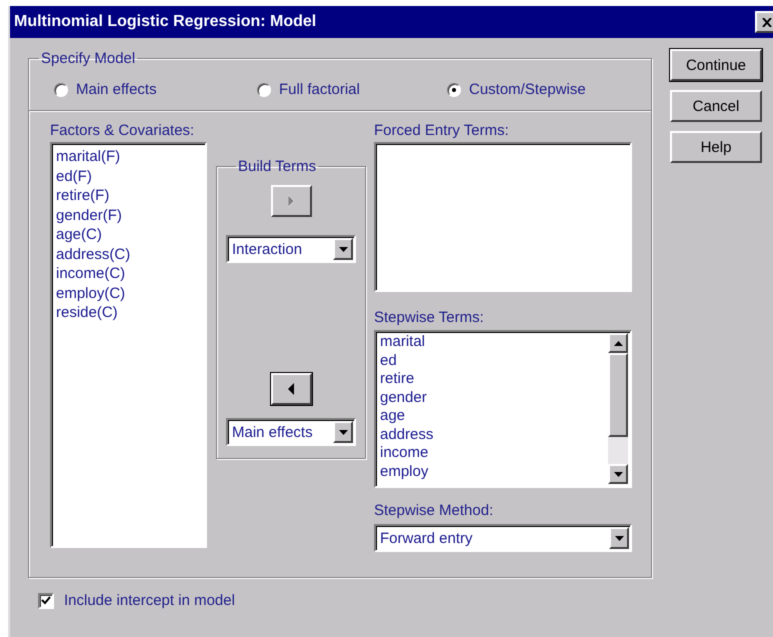  Describe the element at coordinates (494, 342) in the screenshot. I see `list-item: marital` at that location.